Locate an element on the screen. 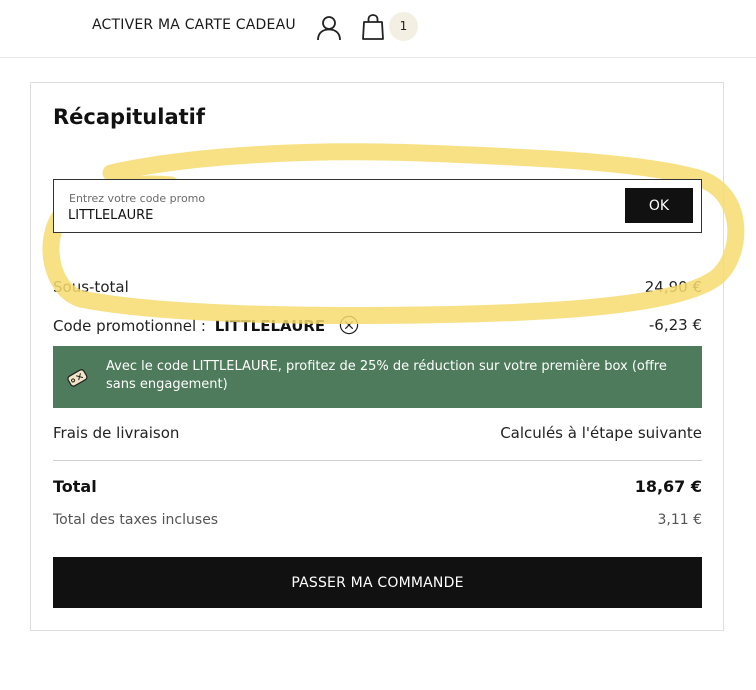 The width and height of the screenshot is (756, 690). site-header: ACTIVER MA CARTE CADEAU 1 is located at coordinates (378, 29).